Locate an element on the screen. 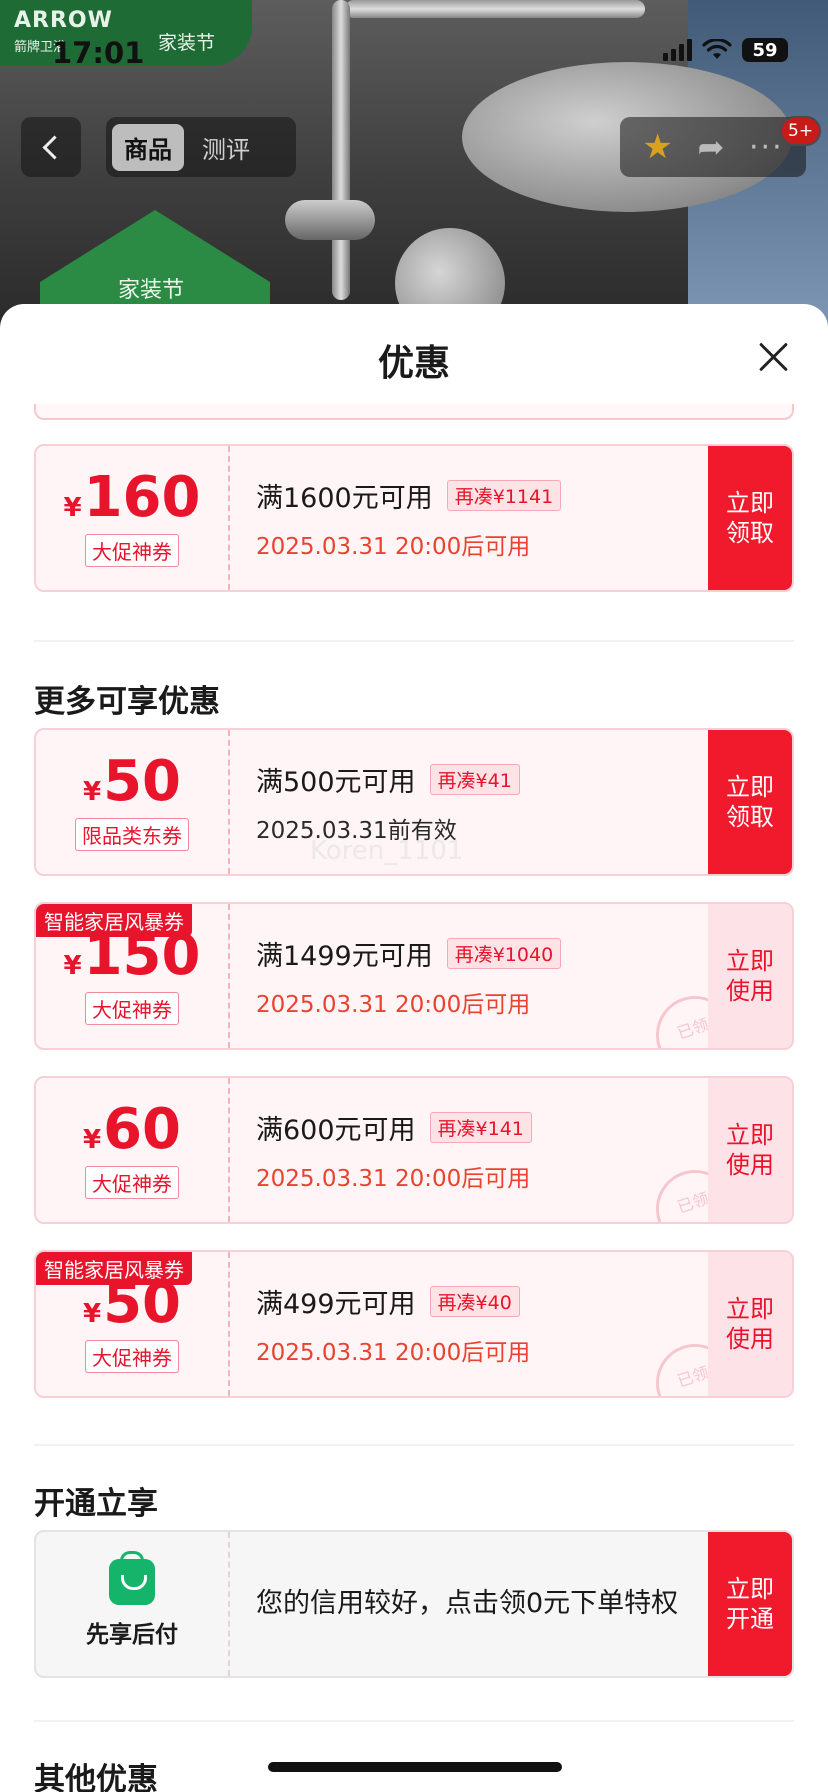 This screenshot has width=828, height=1792. home-indicator is located at coordinates (415, 1767).